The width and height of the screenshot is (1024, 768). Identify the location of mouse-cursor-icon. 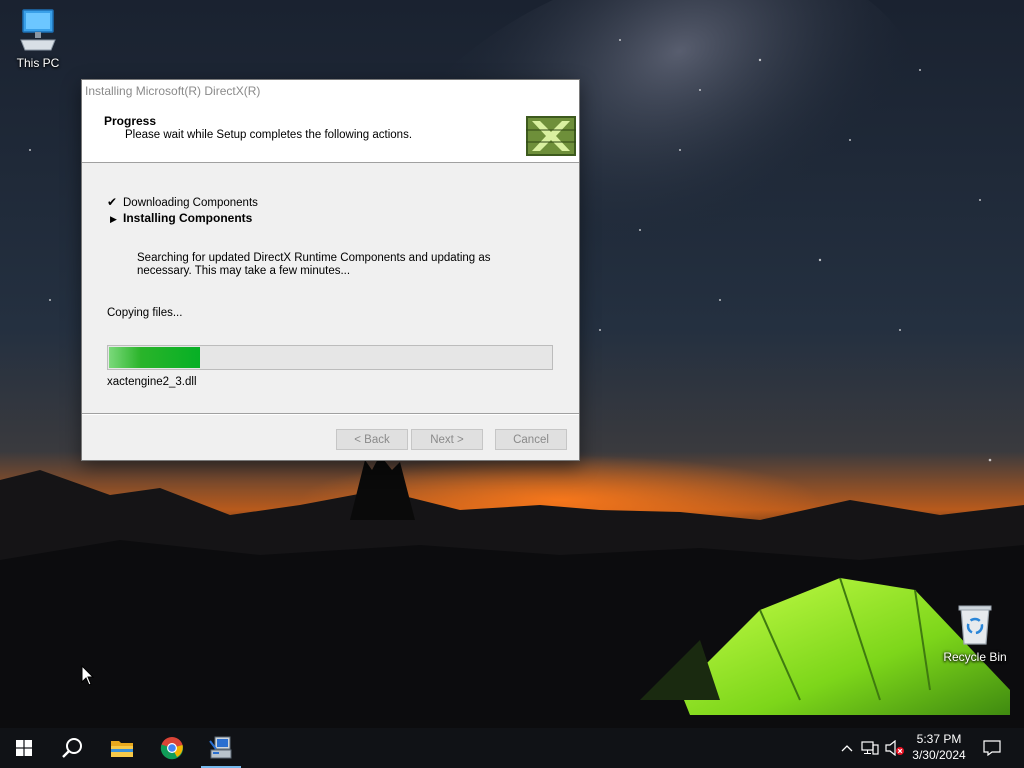
(88, 675).